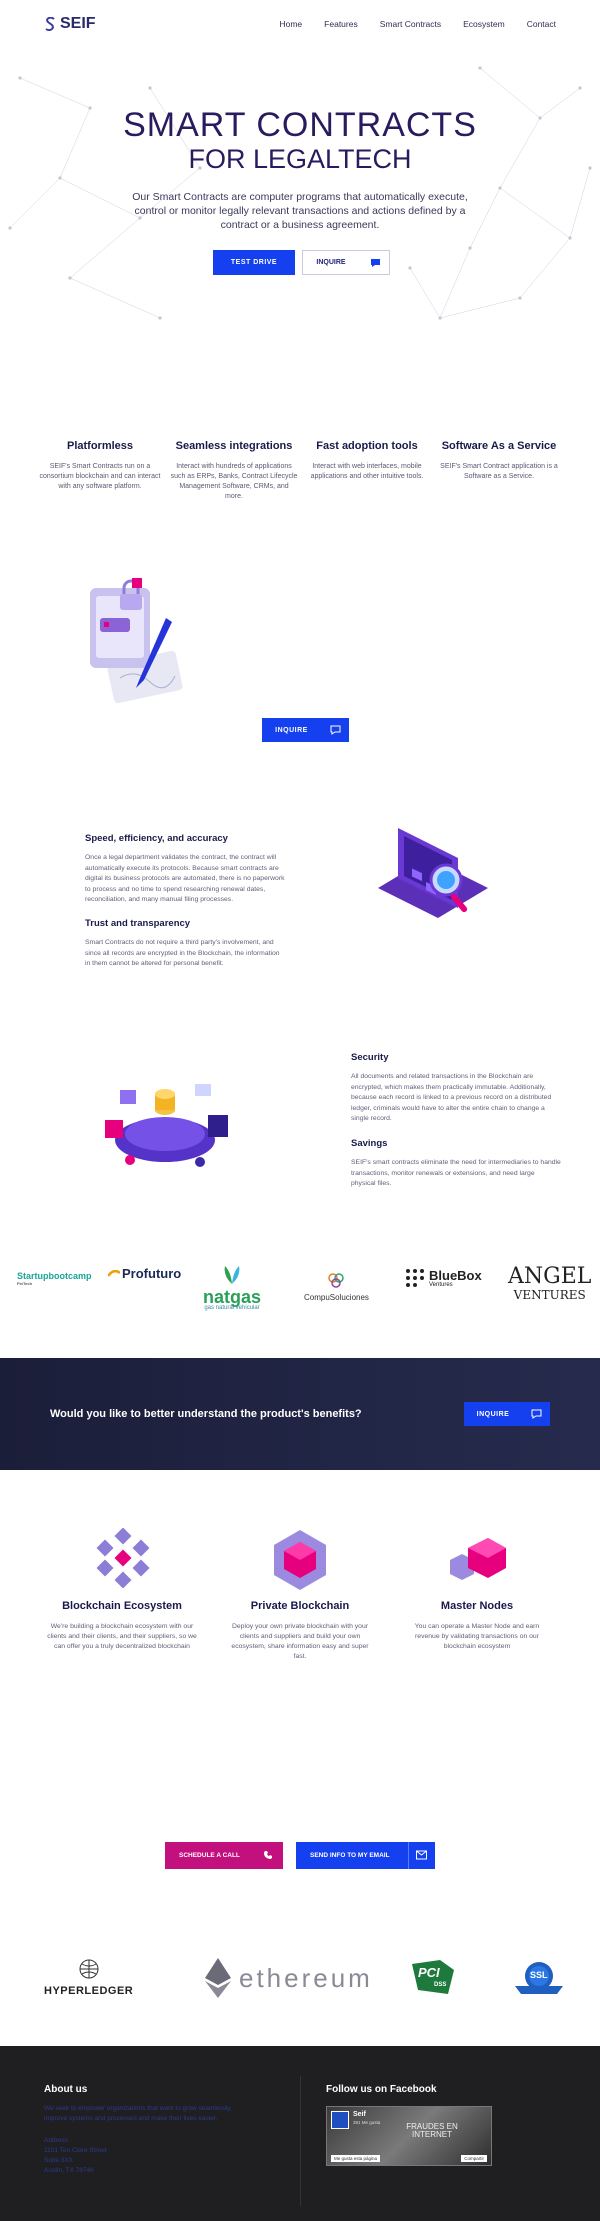 The height and width of the screenshot is (2221, 600). I want to click on benefit-title: Security, so click(370, 1057).